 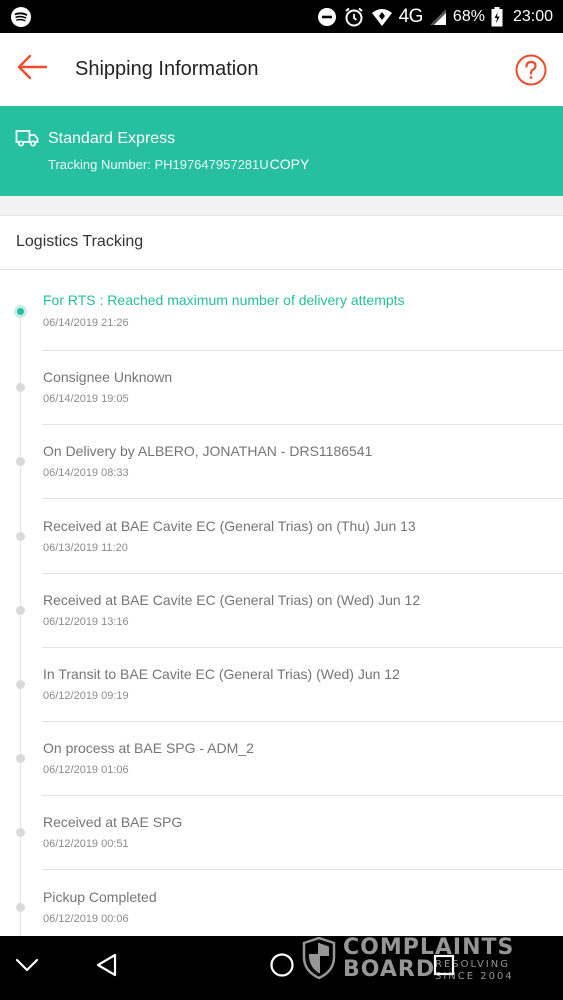 What do you see at coordinates (167, 69) in the screenshot?
I see `page-title: Shipping Information` at bounding box center [167, 69].